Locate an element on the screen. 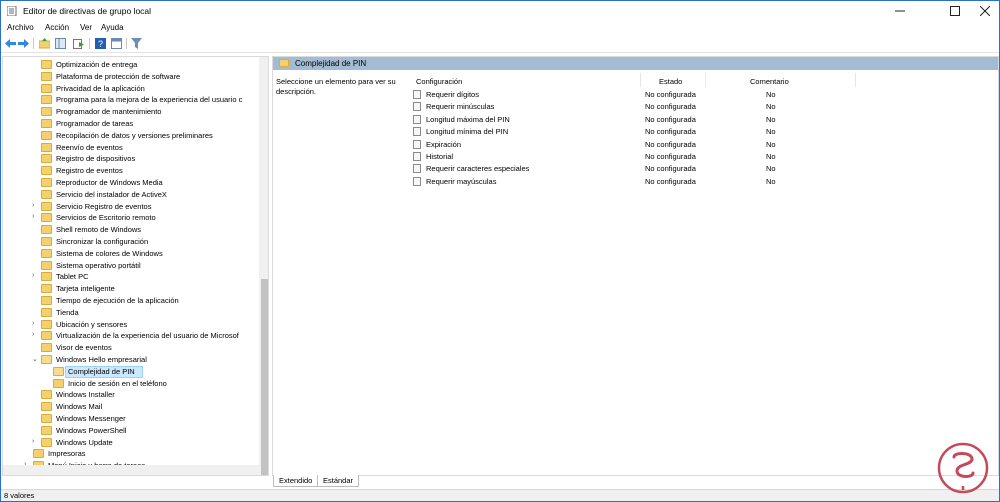  toolbar-separator is located at coordinates (33, 43).